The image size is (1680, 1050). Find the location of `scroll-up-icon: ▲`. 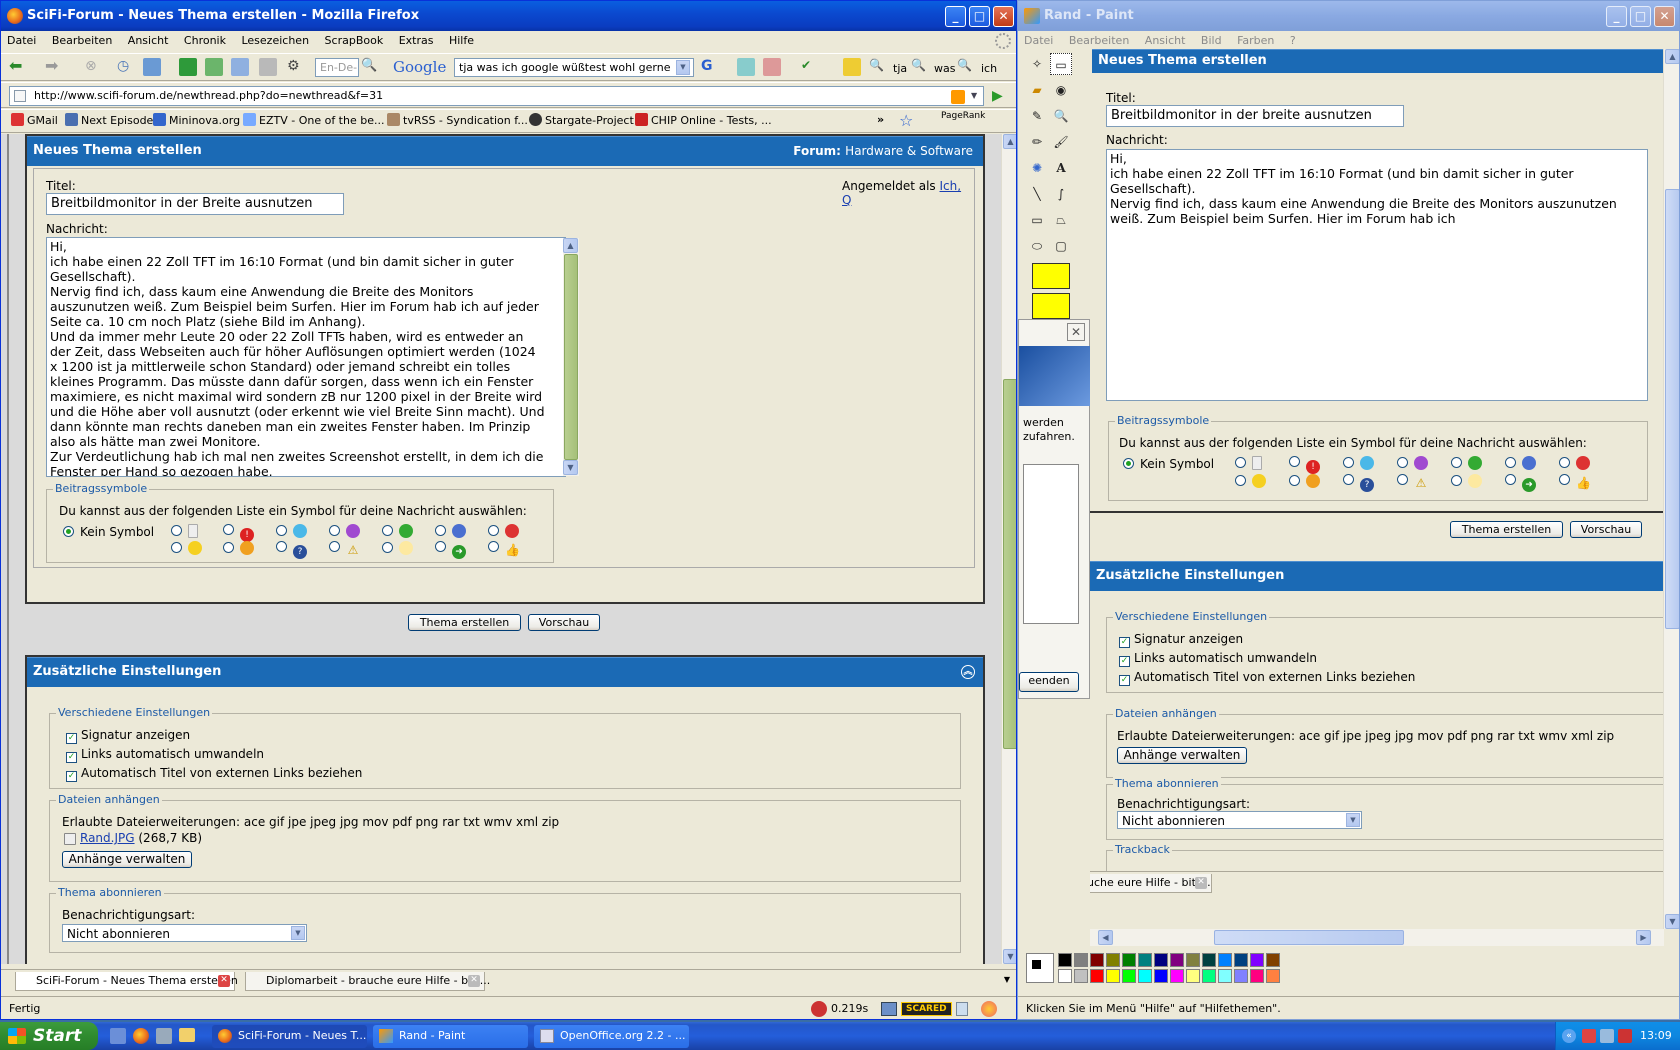

scroll-up-icon: ▲ is located at coordinates (570, 245).